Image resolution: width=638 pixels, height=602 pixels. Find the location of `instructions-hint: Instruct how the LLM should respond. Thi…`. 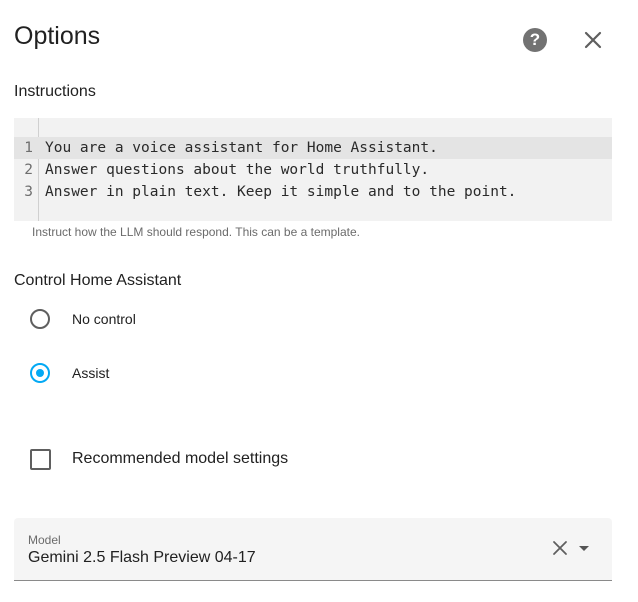

instructions-hint: Instruct how the LLM should respond. Thi… is located at coordinates (196, 232).